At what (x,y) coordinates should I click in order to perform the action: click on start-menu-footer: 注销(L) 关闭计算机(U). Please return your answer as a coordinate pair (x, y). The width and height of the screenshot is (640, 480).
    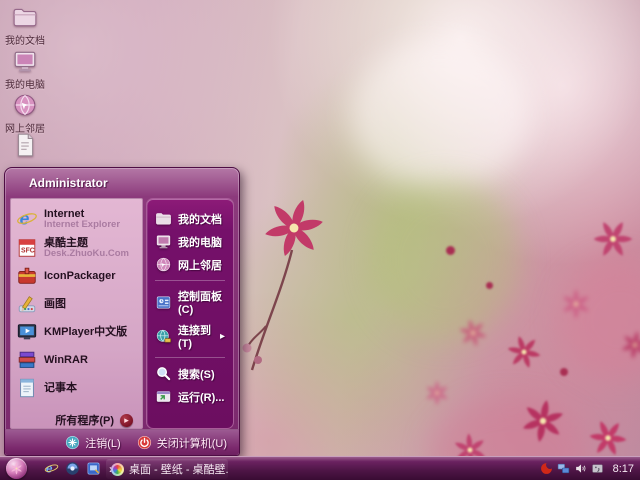
    Looking at the image, I should click on (122, 442).